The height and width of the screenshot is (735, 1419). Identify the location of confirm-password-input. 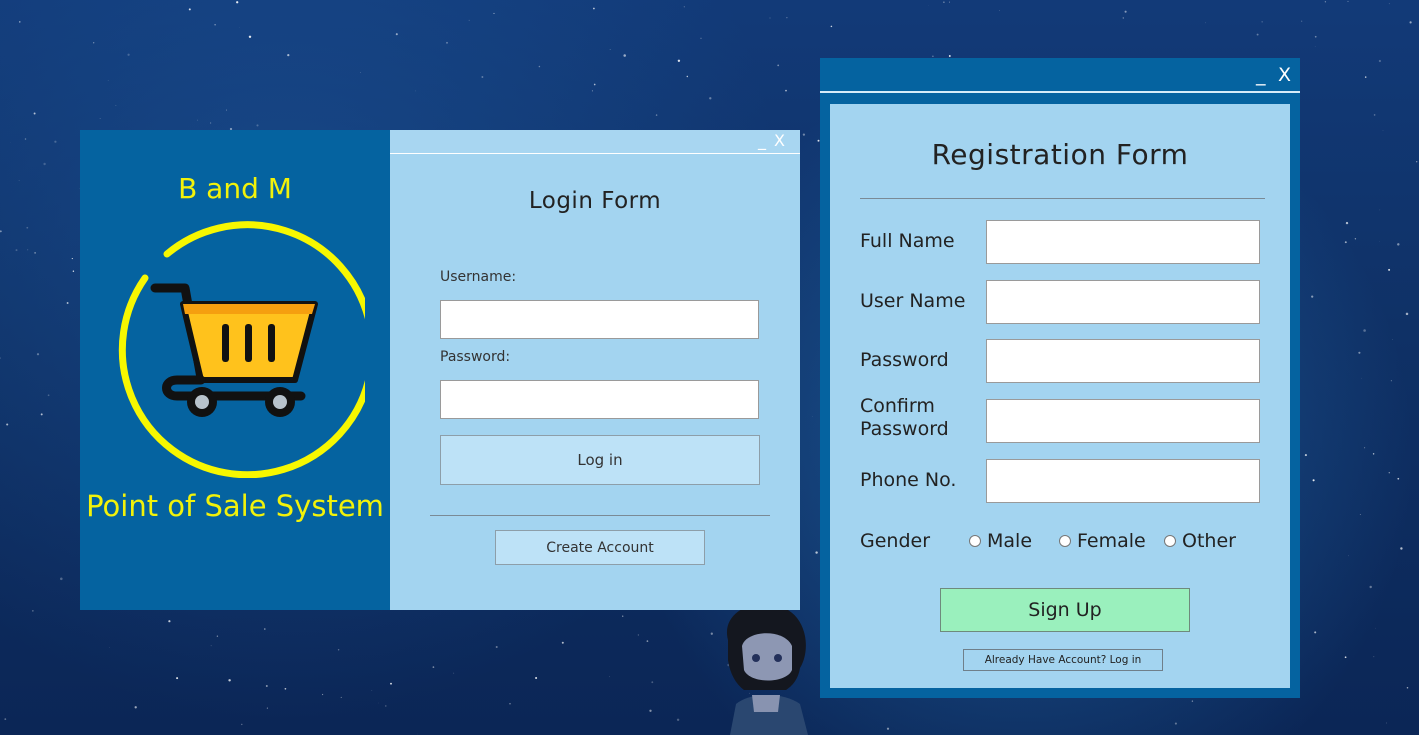
(1123, 421).